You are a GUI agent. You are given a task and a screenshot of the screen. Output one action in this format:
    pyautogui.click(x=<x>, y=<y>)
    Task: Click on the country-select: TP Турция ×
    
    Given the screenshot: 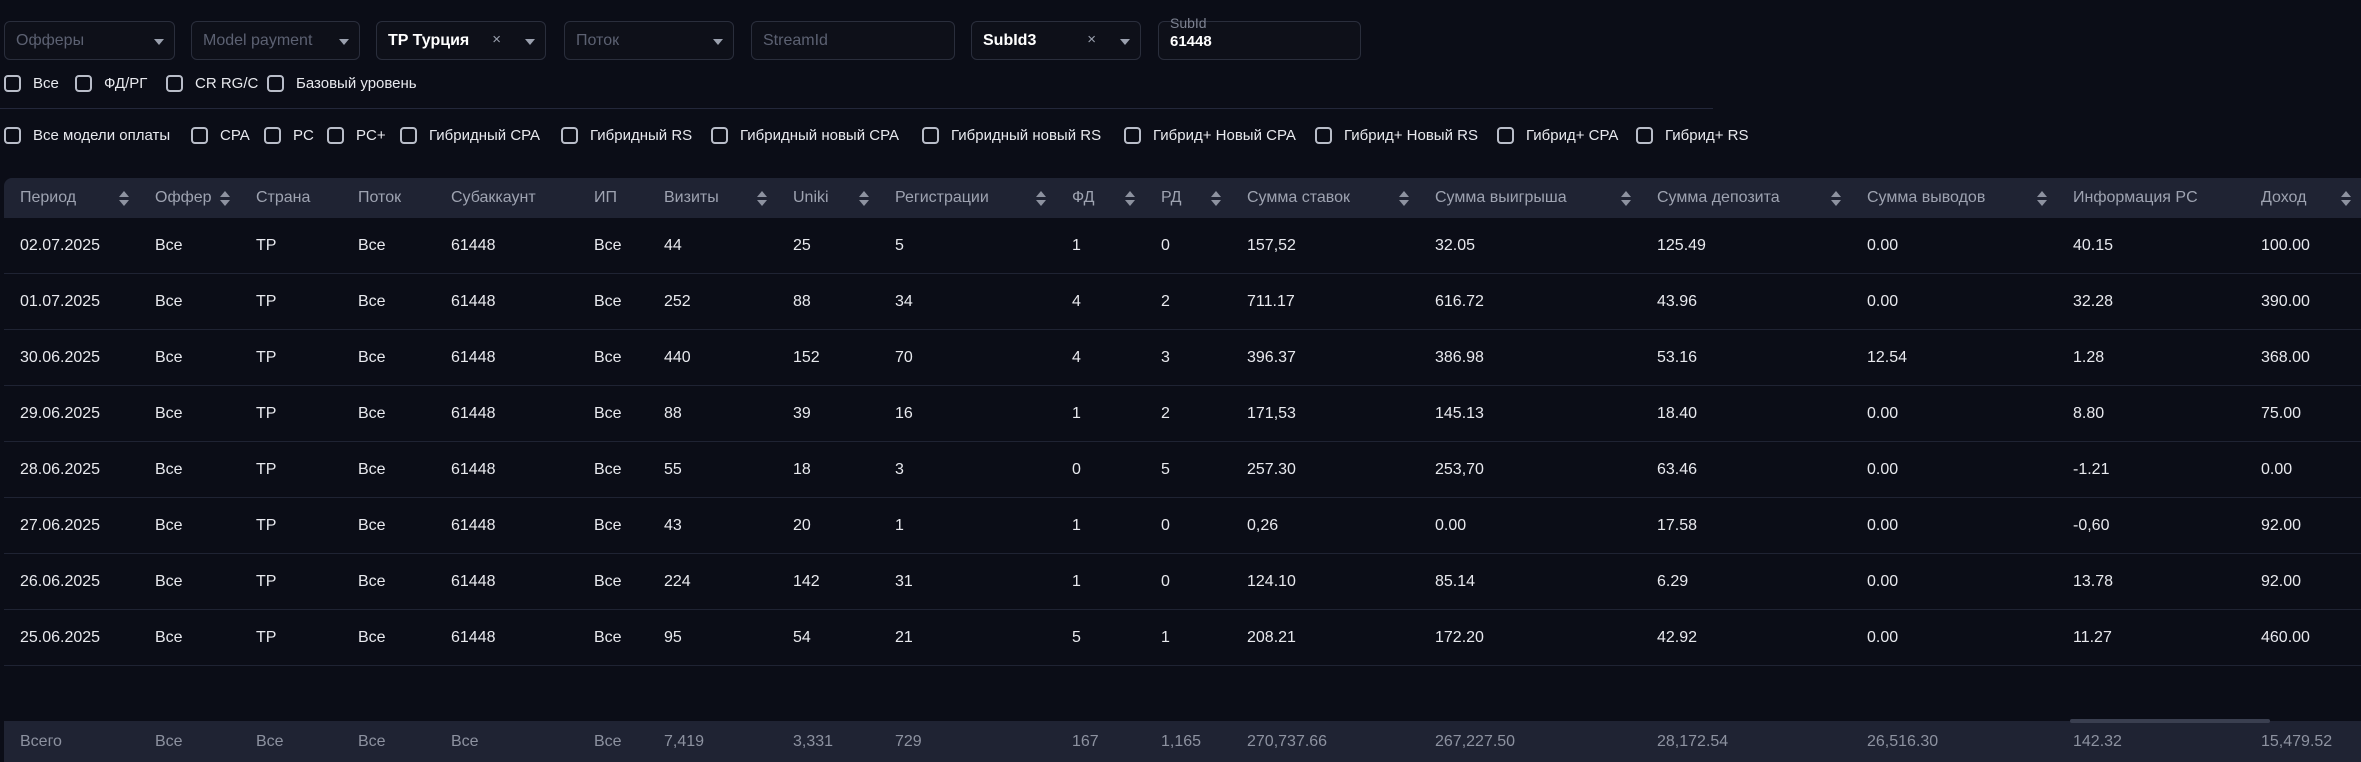 What is the action you would take?
    pyautogui.click(x=461, y=40)
    